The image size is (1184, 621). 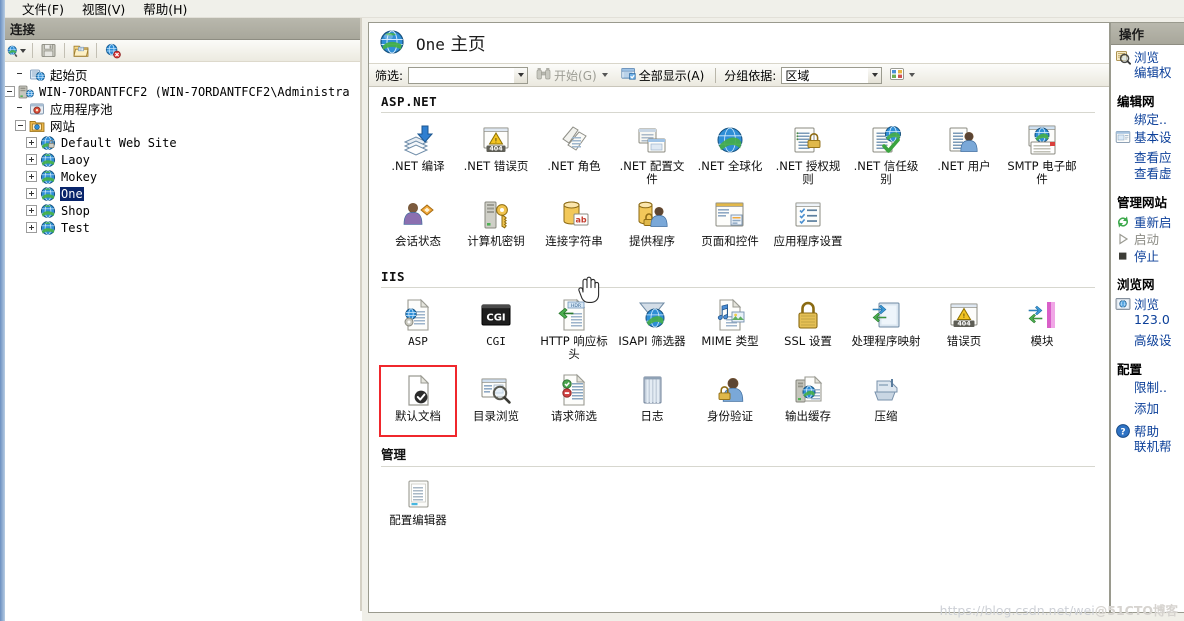 What do you see at coordinates (1042, 152) in the screenshot?
I see `feature-item-smtp-email: SMTP 电子邮件` at bounding box center [1042, 152].